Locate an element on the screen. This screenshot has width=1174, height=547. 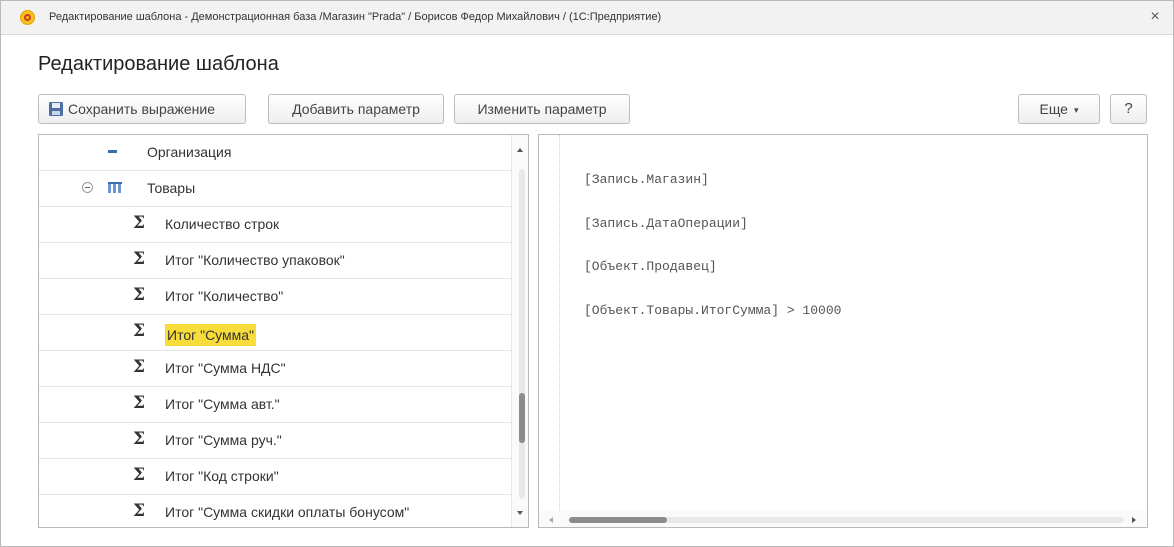
code-line: [Запись.ДатаОперации] is located at coordinates (666, 223).